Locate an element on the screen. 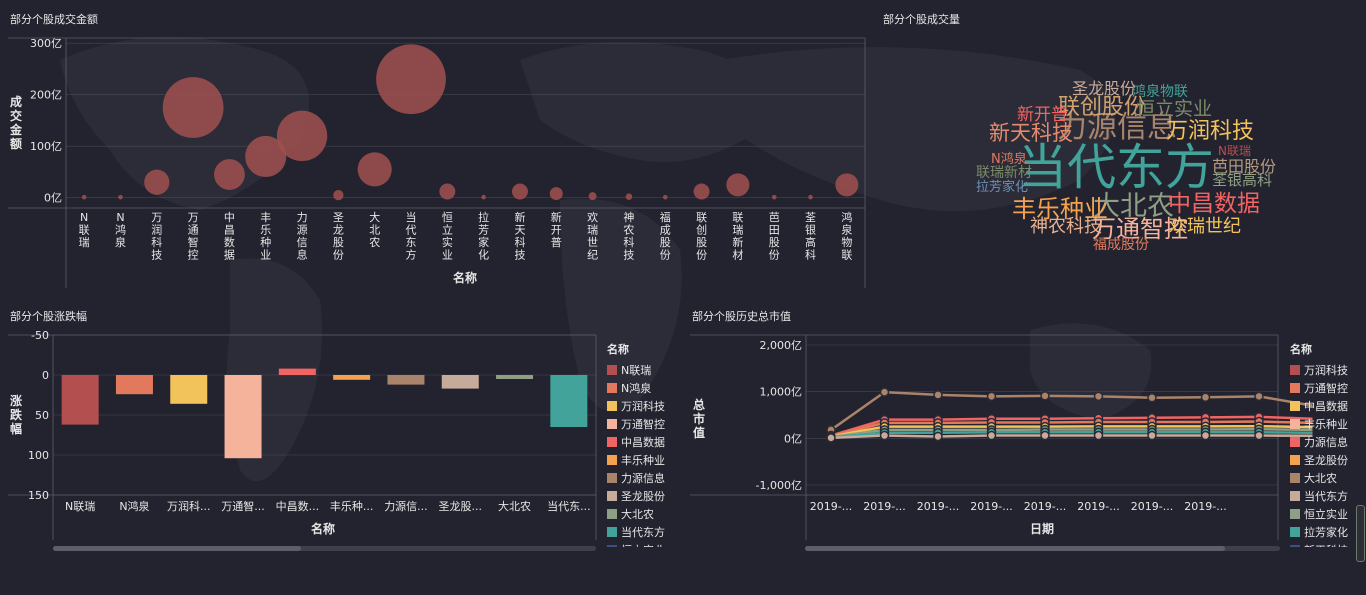  word-cloud-item: 联创股份 is located at coordinates (1102, 108).